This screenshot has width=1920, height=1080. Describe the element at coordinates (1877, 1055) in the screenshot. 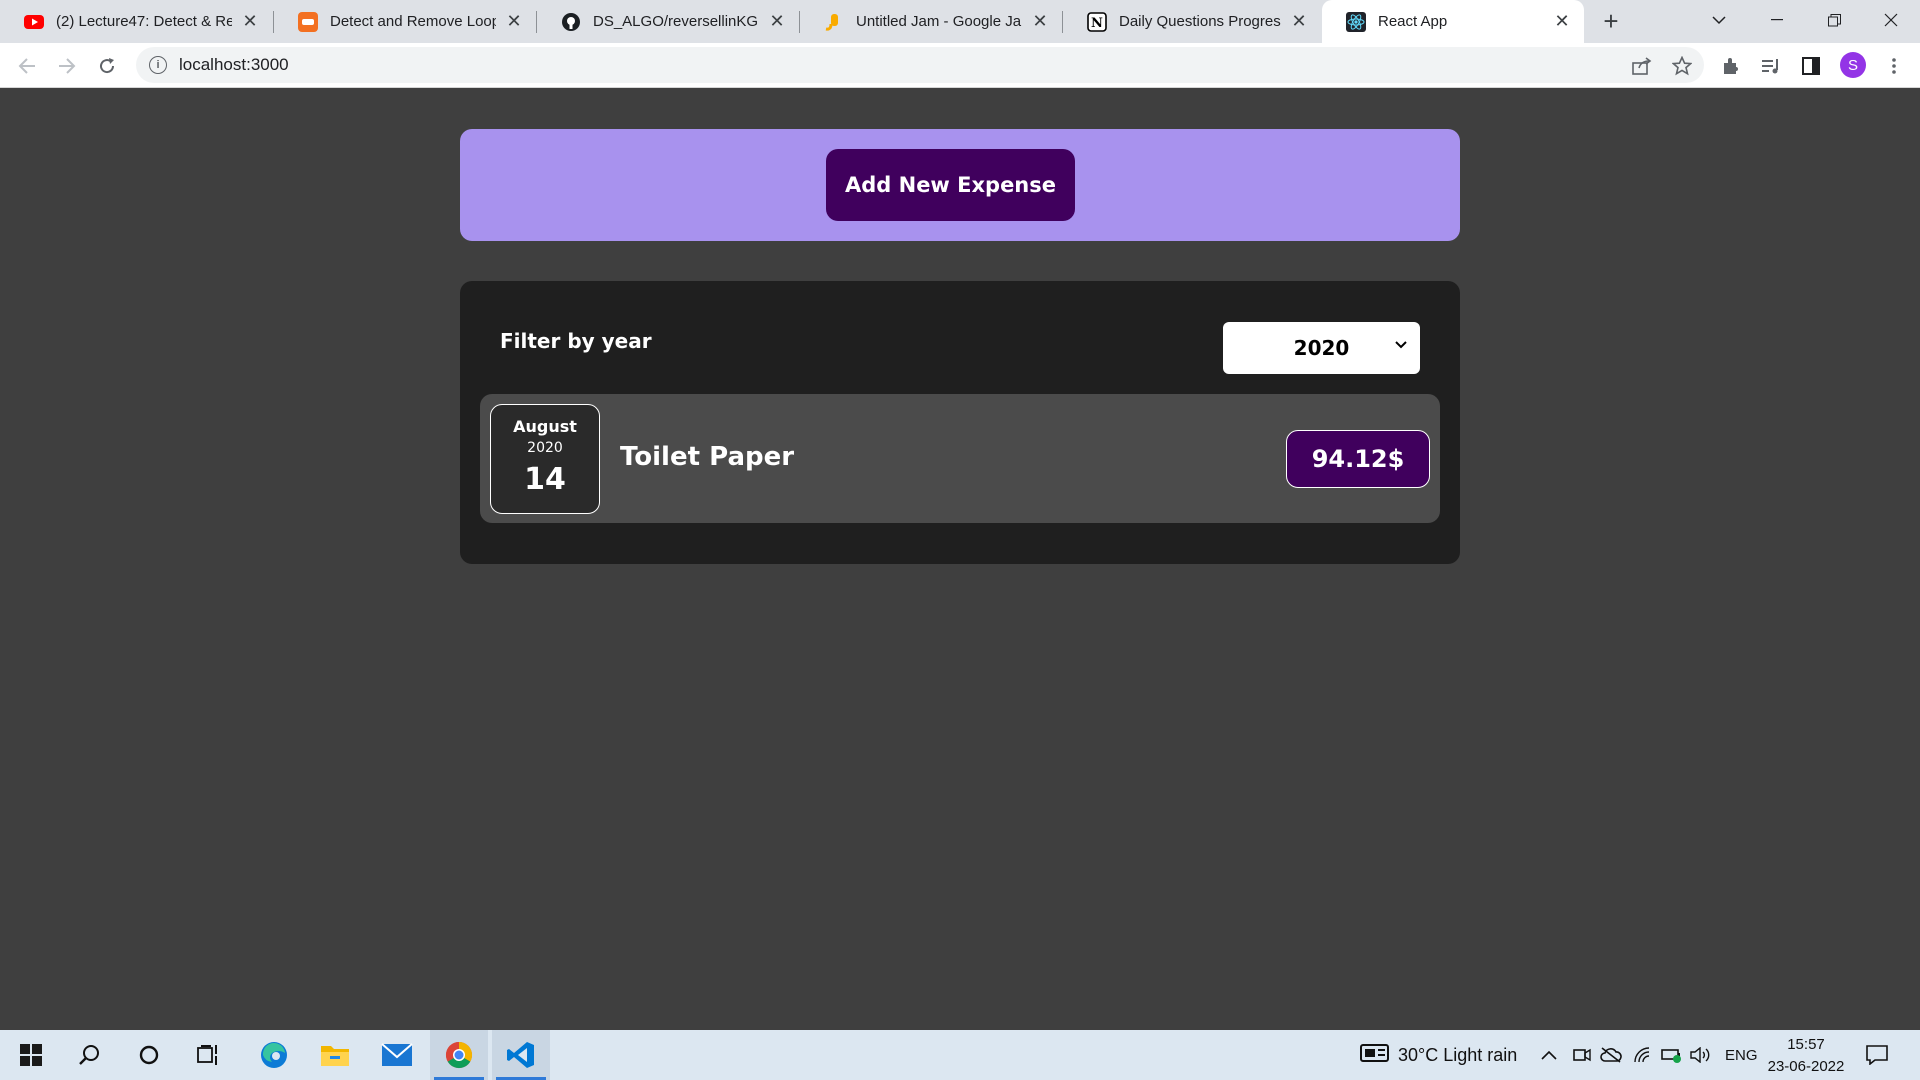

I see `notifications-icon` at that location.